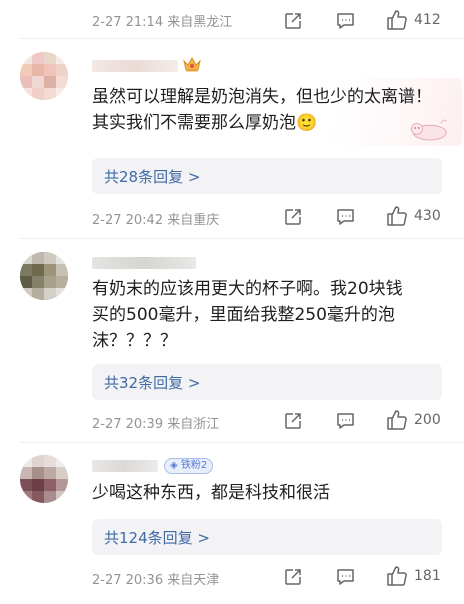  I want to click on comment-meta: 2-27 21:14 来自黑龙江, so click(162, 22).